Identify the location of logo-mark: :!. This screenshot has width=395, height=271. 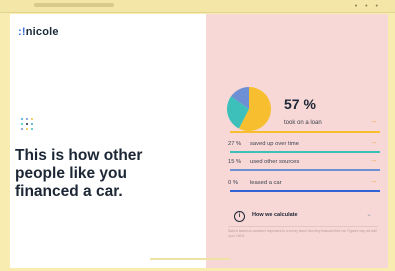
(22, 32).